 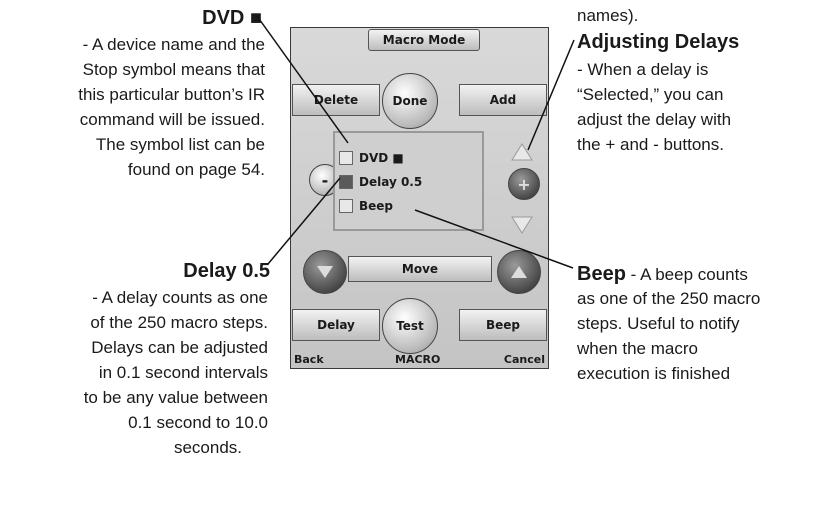 What do you see at coordinates (304, 221) in the screenshot?
I see `delay-callout-line` at bounding box center [304, 221].